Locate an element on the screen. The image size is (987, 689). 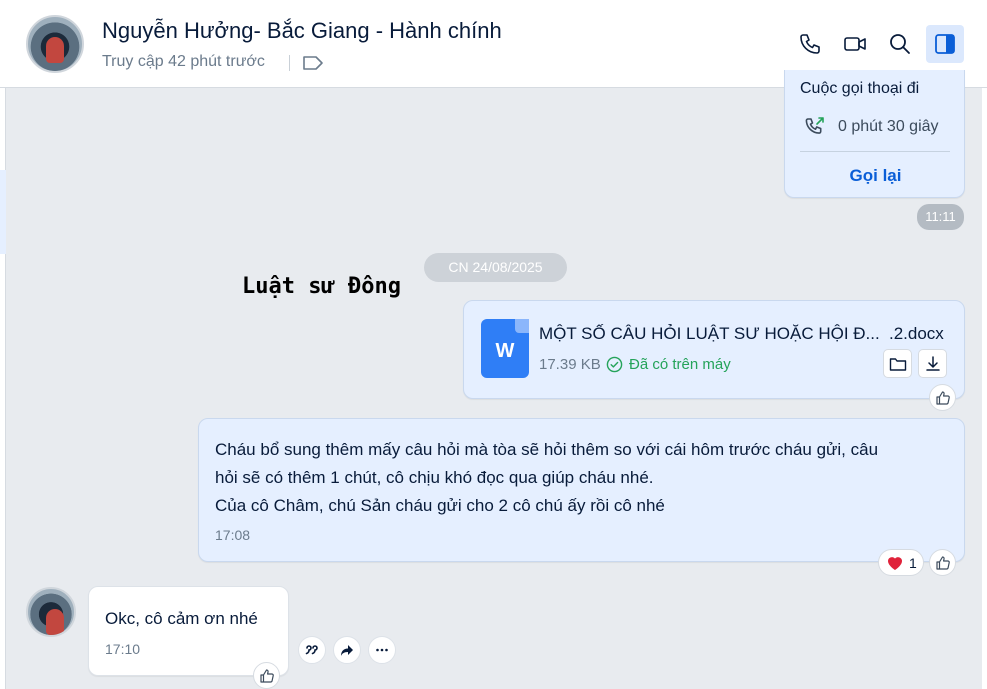
forward-icon is located at coordinates (347, 650).